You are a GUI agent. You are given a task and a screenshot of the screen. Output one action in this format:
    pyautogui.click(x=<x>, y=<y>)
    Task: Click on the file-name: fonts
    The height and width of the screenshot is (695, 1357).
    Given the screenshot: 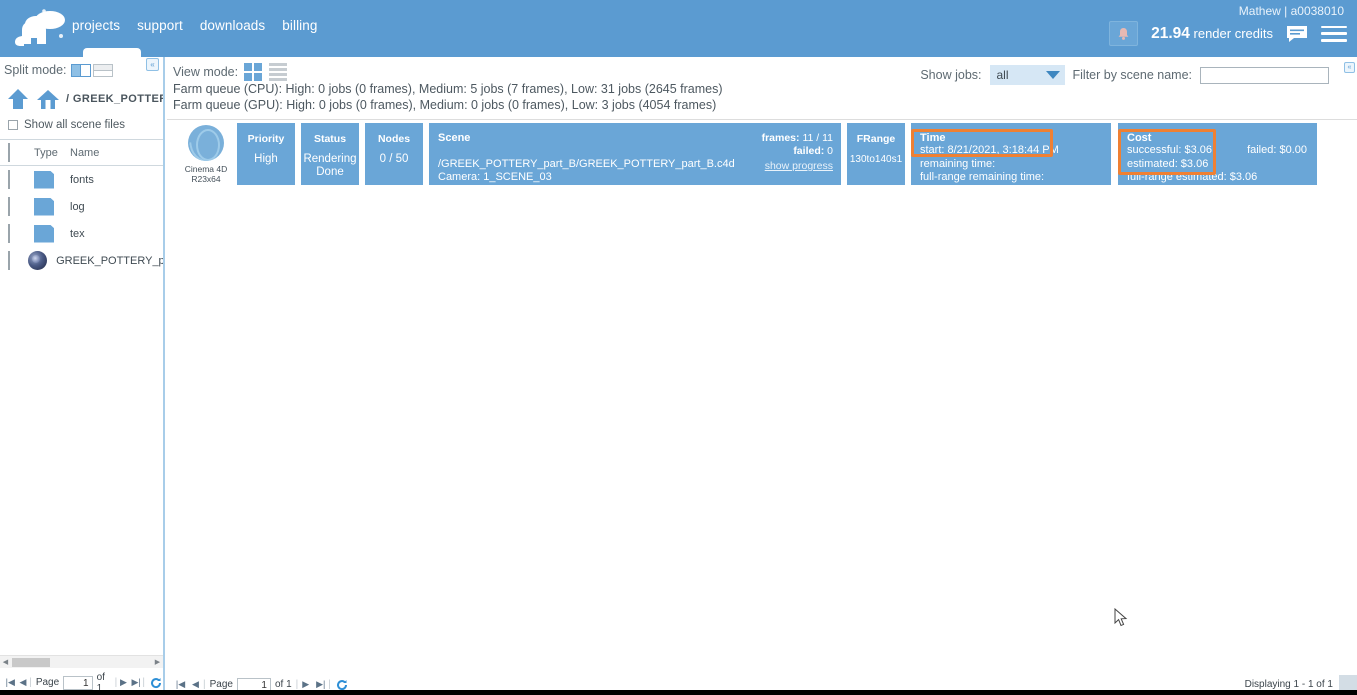 What is the action you would take?
    pyautogui.click(x=82, y=180)
    